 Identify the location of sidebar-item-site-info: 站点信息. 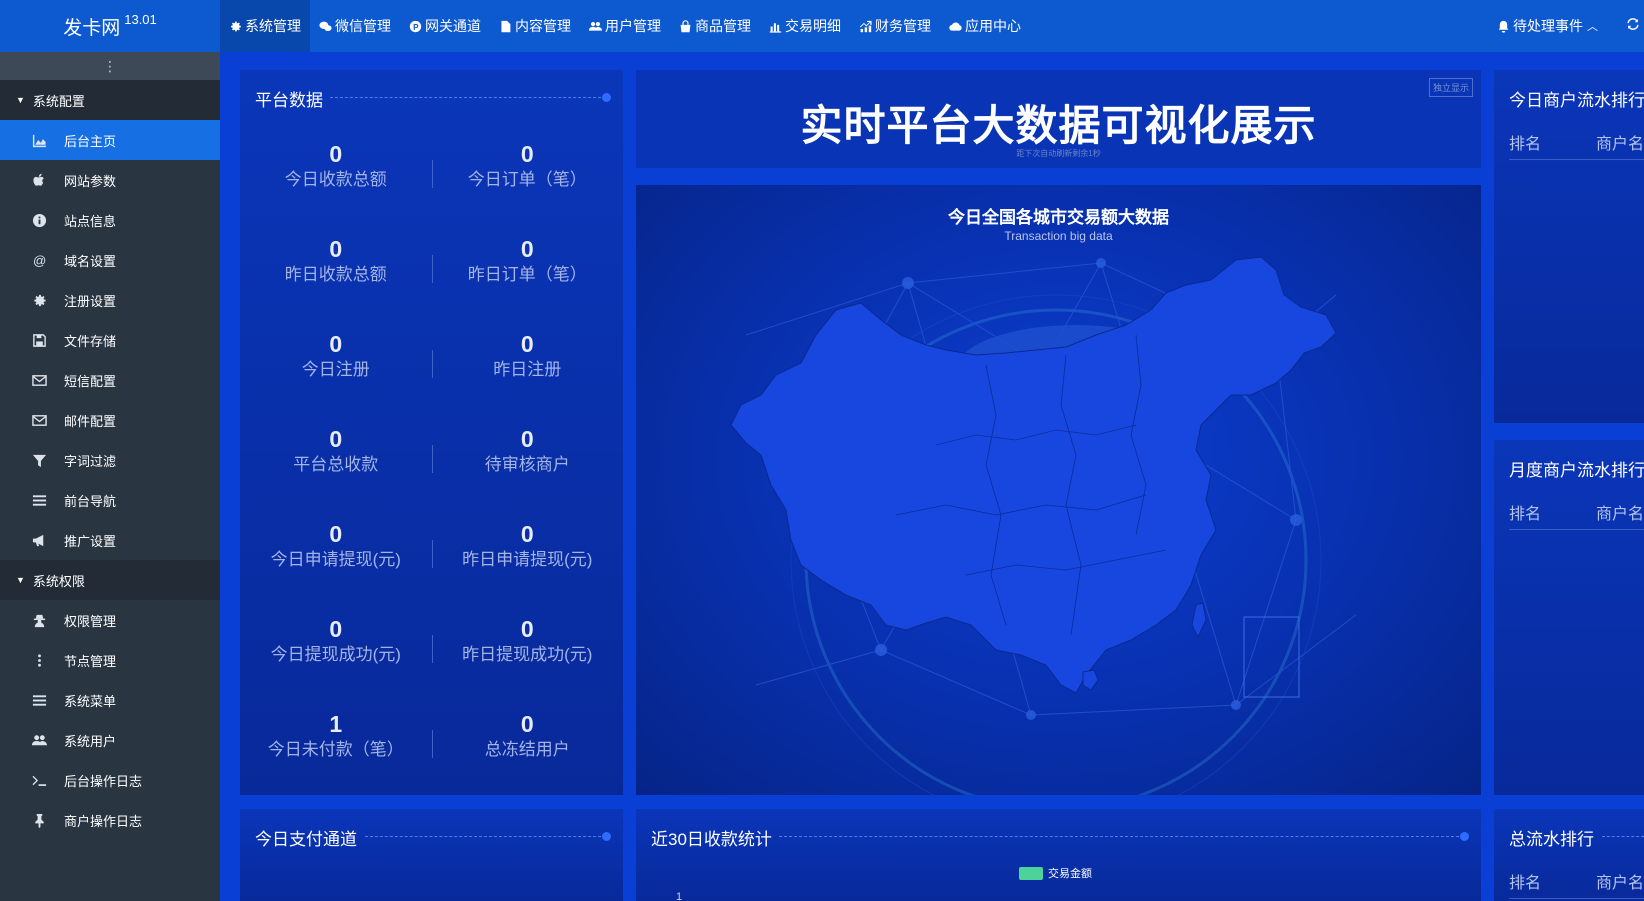
(110, 220).